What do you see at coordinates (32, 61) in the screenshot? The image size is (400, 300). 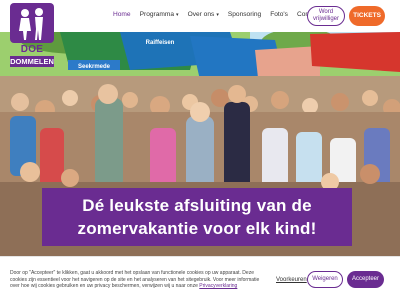 I see `logo-subtitle: DOMMELEN` at bounding box center [32, 61].